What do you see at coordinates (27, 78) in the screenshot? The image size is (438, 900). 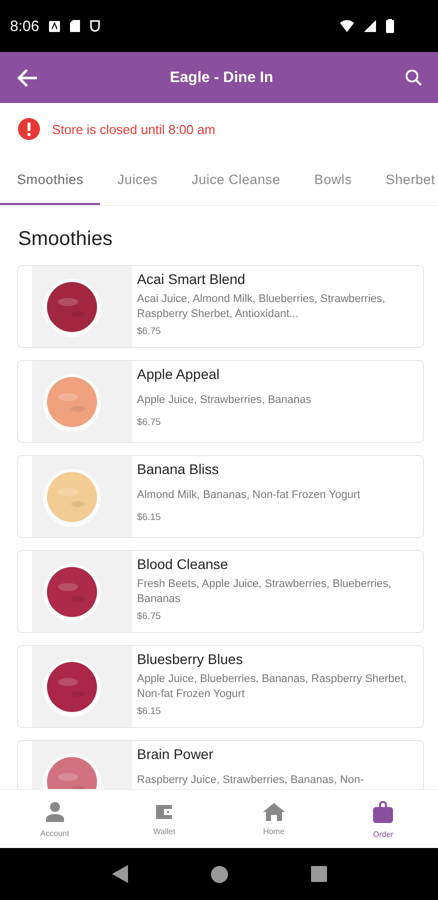 I see `back-arrow-icon` at bounding box center [27, 78].